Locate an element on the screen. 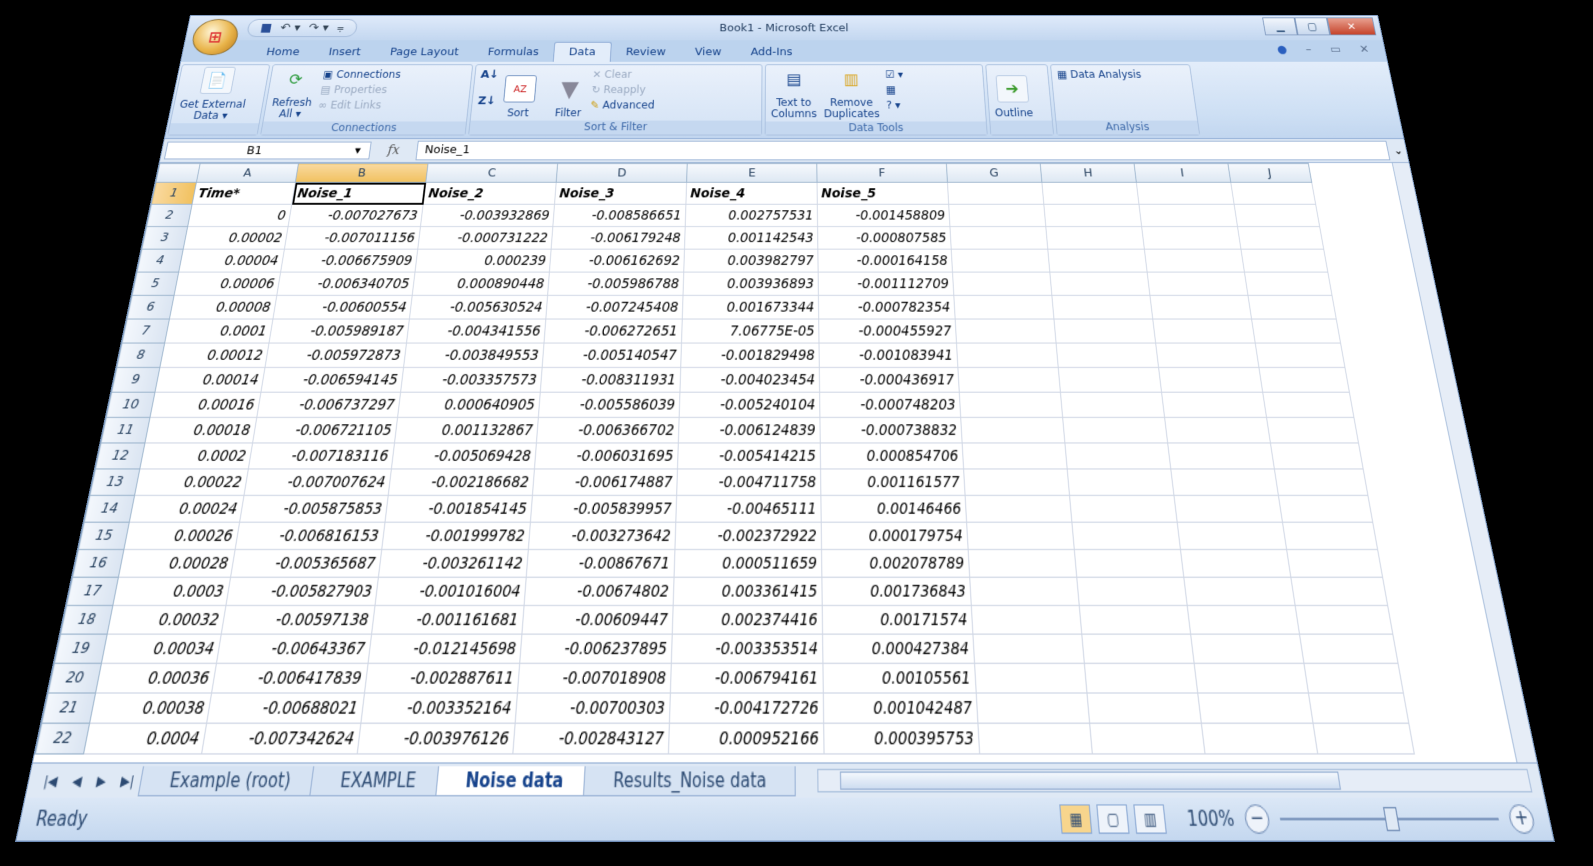  cell-D1: Noise_3 is located at coordinates (621, 193).